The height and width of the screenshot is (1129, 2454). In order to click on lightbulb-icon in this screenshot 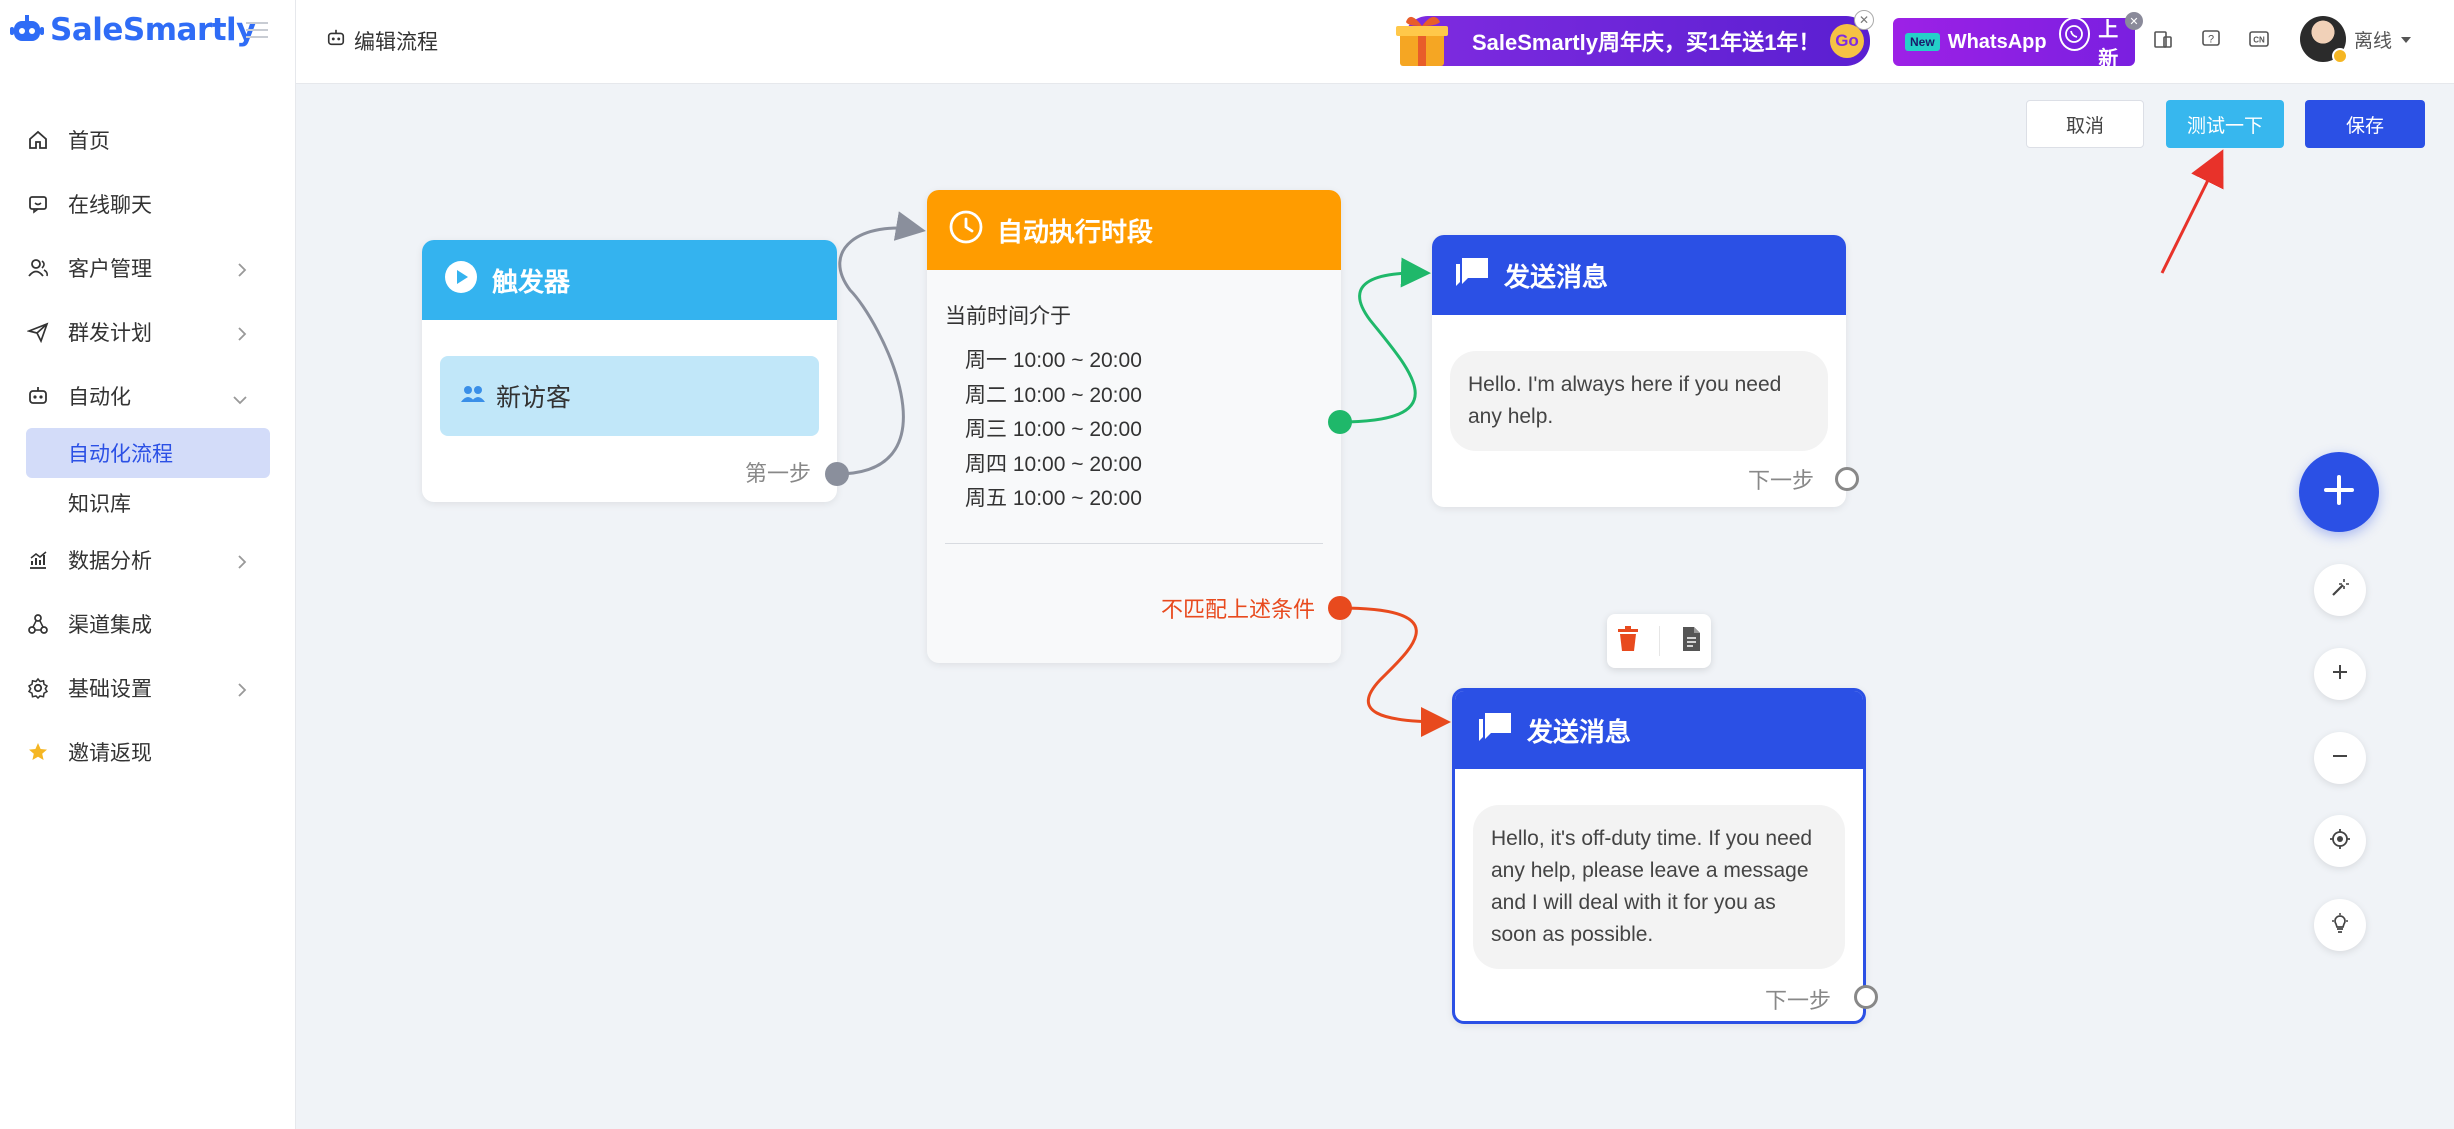, I will do `click(2340, 925)`.